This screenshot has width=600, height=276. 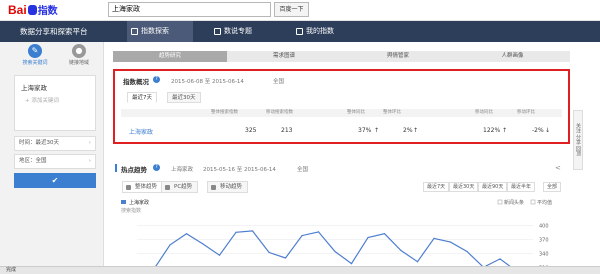 What do you see at coordinates (141, 131) in the screenshot?
I see `row-keyword-link: 上海家政` at bounding box center [141, 131].